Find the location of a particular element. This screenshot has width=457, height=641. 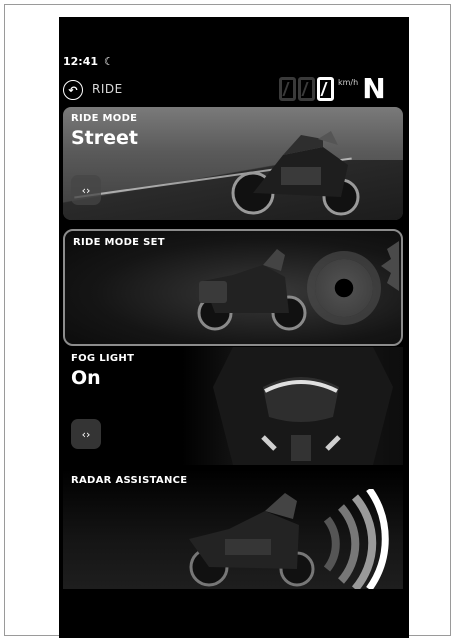

night-mode-icon: ☾ is located at coordinates (109, 61).